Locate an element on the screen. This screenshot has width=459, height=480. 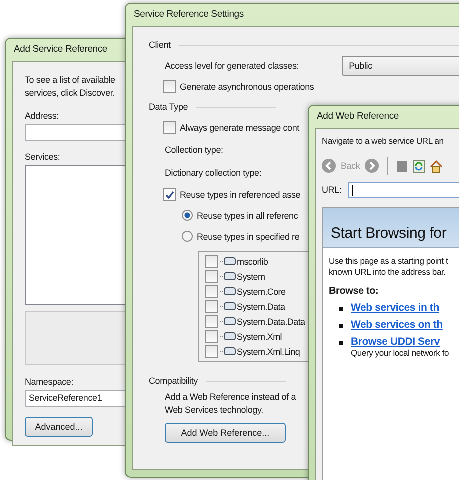
refresh-icon is located at coordinates (419, 166).